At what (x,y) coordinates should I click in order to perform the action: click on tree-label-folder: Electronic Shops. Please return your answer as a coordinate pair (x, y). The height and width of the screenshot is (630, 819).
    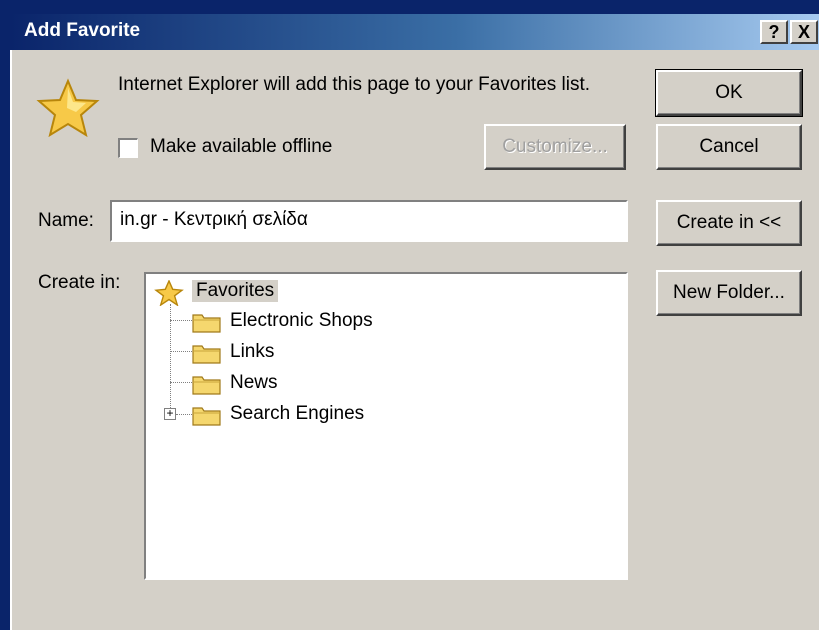
    Looking at the image, I should click on (301, 320).